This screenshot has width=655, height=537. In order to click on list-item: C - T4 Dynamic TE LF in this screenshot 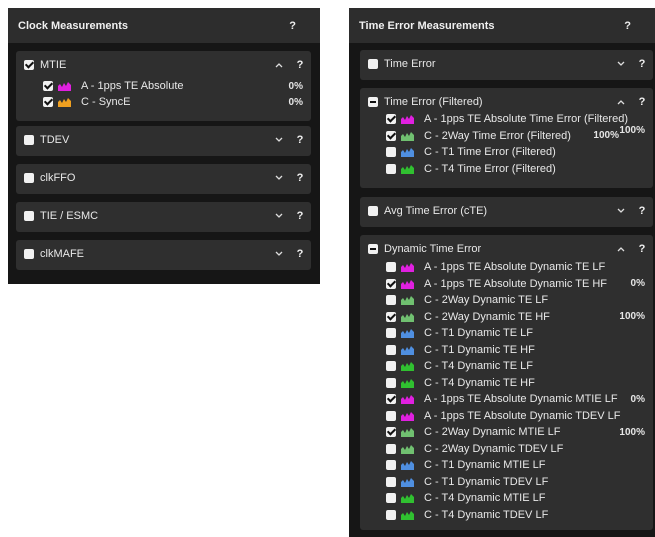, I will do `click(506, 366)`.